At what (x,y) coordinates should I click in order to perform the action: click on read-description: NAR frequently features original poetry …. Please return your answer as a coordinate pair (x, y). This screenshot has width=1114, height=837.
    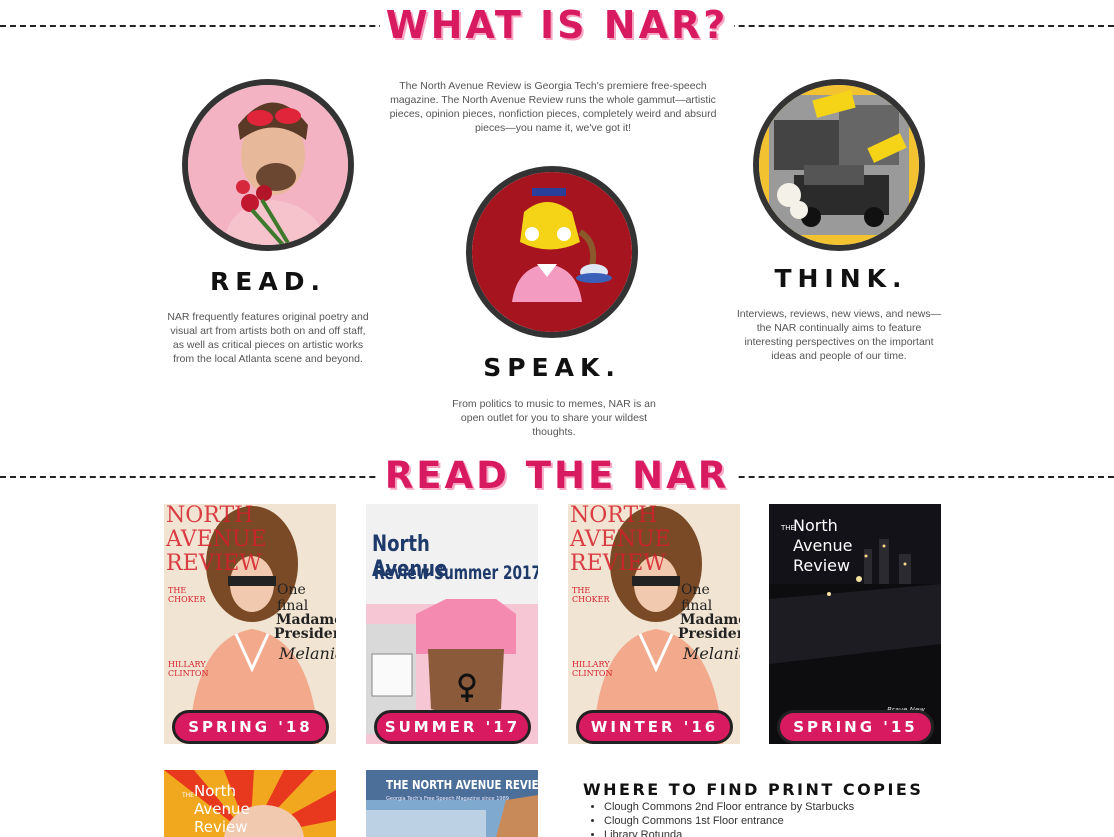
    Looking at the image, I should click on (268, 338).